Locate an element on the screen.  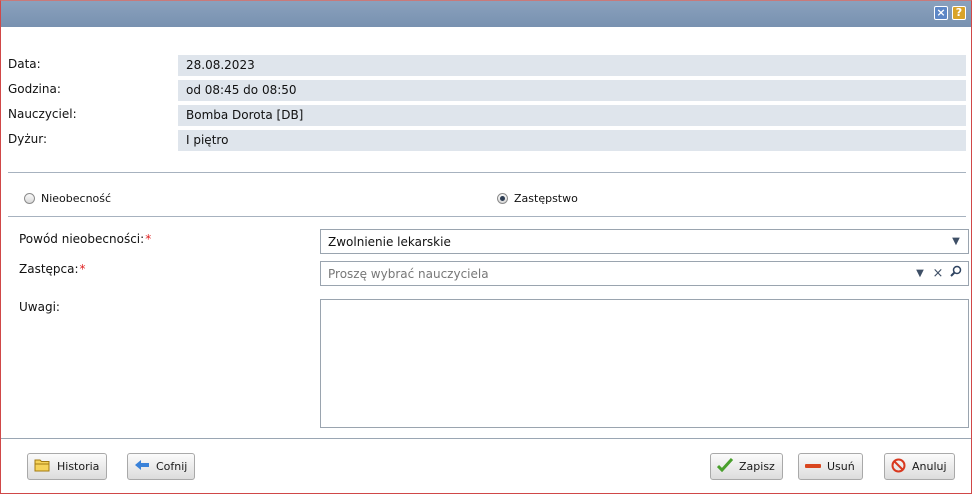
delete-button: Usuń is located at coordinates (830, 466).